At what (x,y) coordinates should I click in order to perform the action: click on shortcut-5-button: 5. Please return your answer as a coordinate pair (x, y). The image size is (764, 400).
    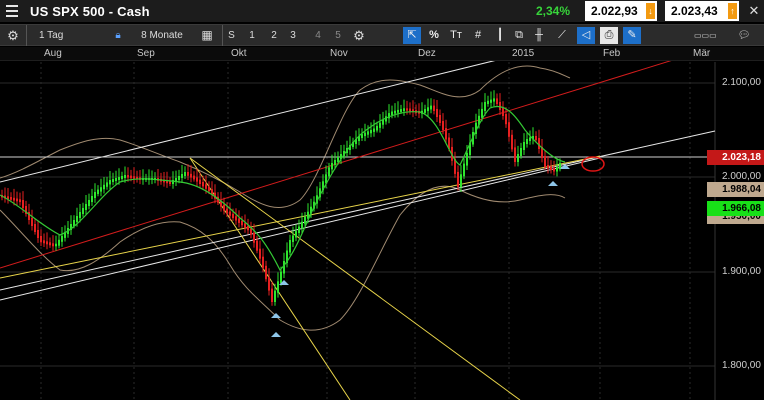
    Looking at the image, I should click on (338, 35).